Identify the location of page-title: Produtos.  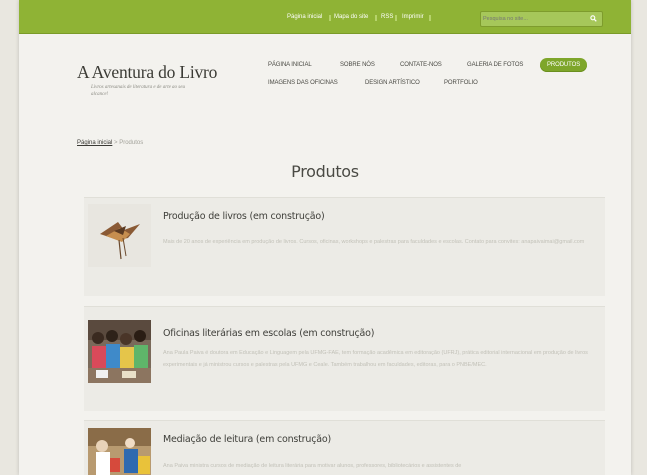
(325, 171).